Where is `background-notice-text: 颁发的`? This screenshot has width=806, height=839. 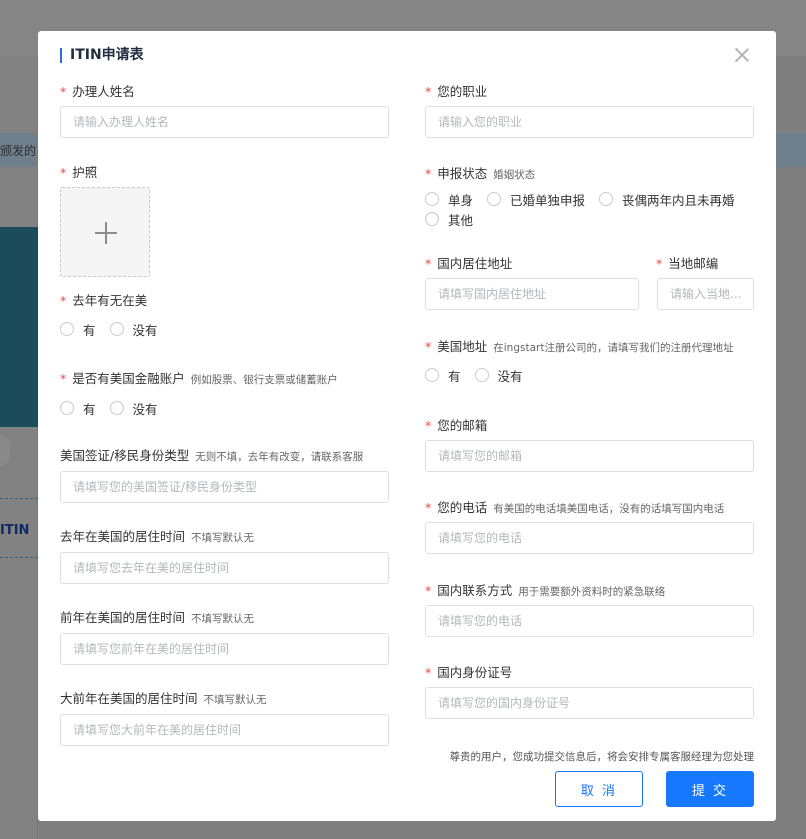 background-notice-text: 颁发的 is located at coordinates (18, 151).